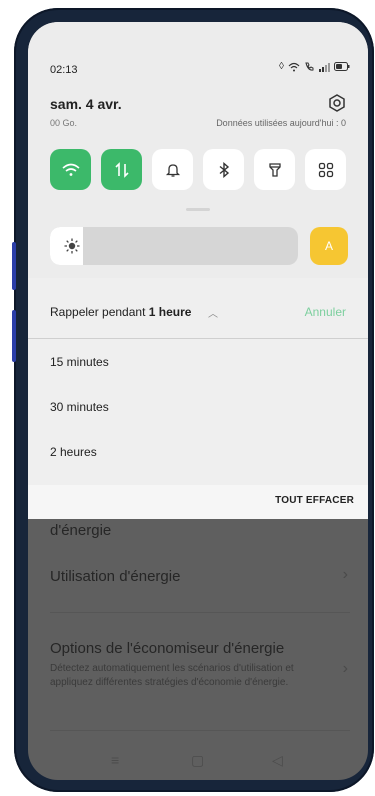 Image resolution: width=375 pixels, height=796 pixels. I want to click on drag-handle, so click(198, 209).